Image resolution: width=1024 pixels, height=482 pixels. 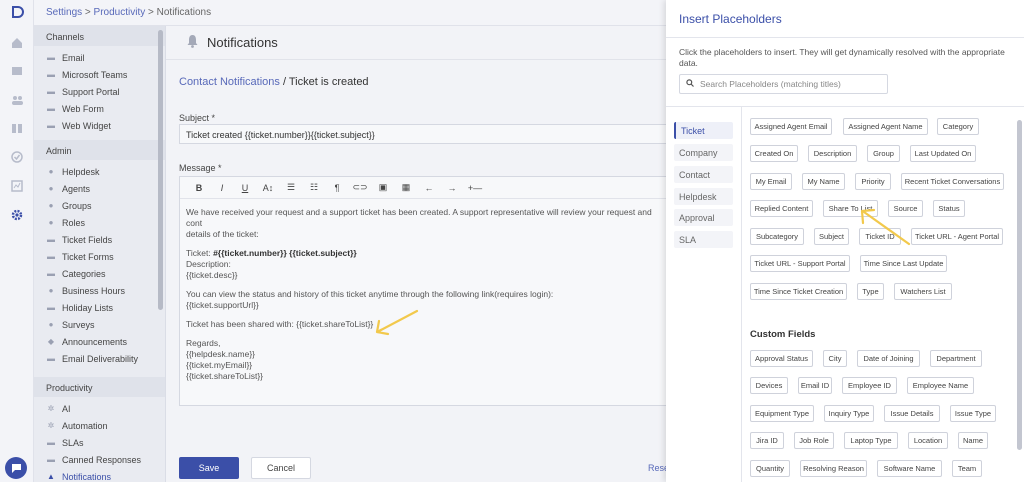 What do you see at coordinates (957, 236) in the screenshot?
I see `placeholder-chip: Ticket URL - Agent Portal` at bounding box center [957, 236].